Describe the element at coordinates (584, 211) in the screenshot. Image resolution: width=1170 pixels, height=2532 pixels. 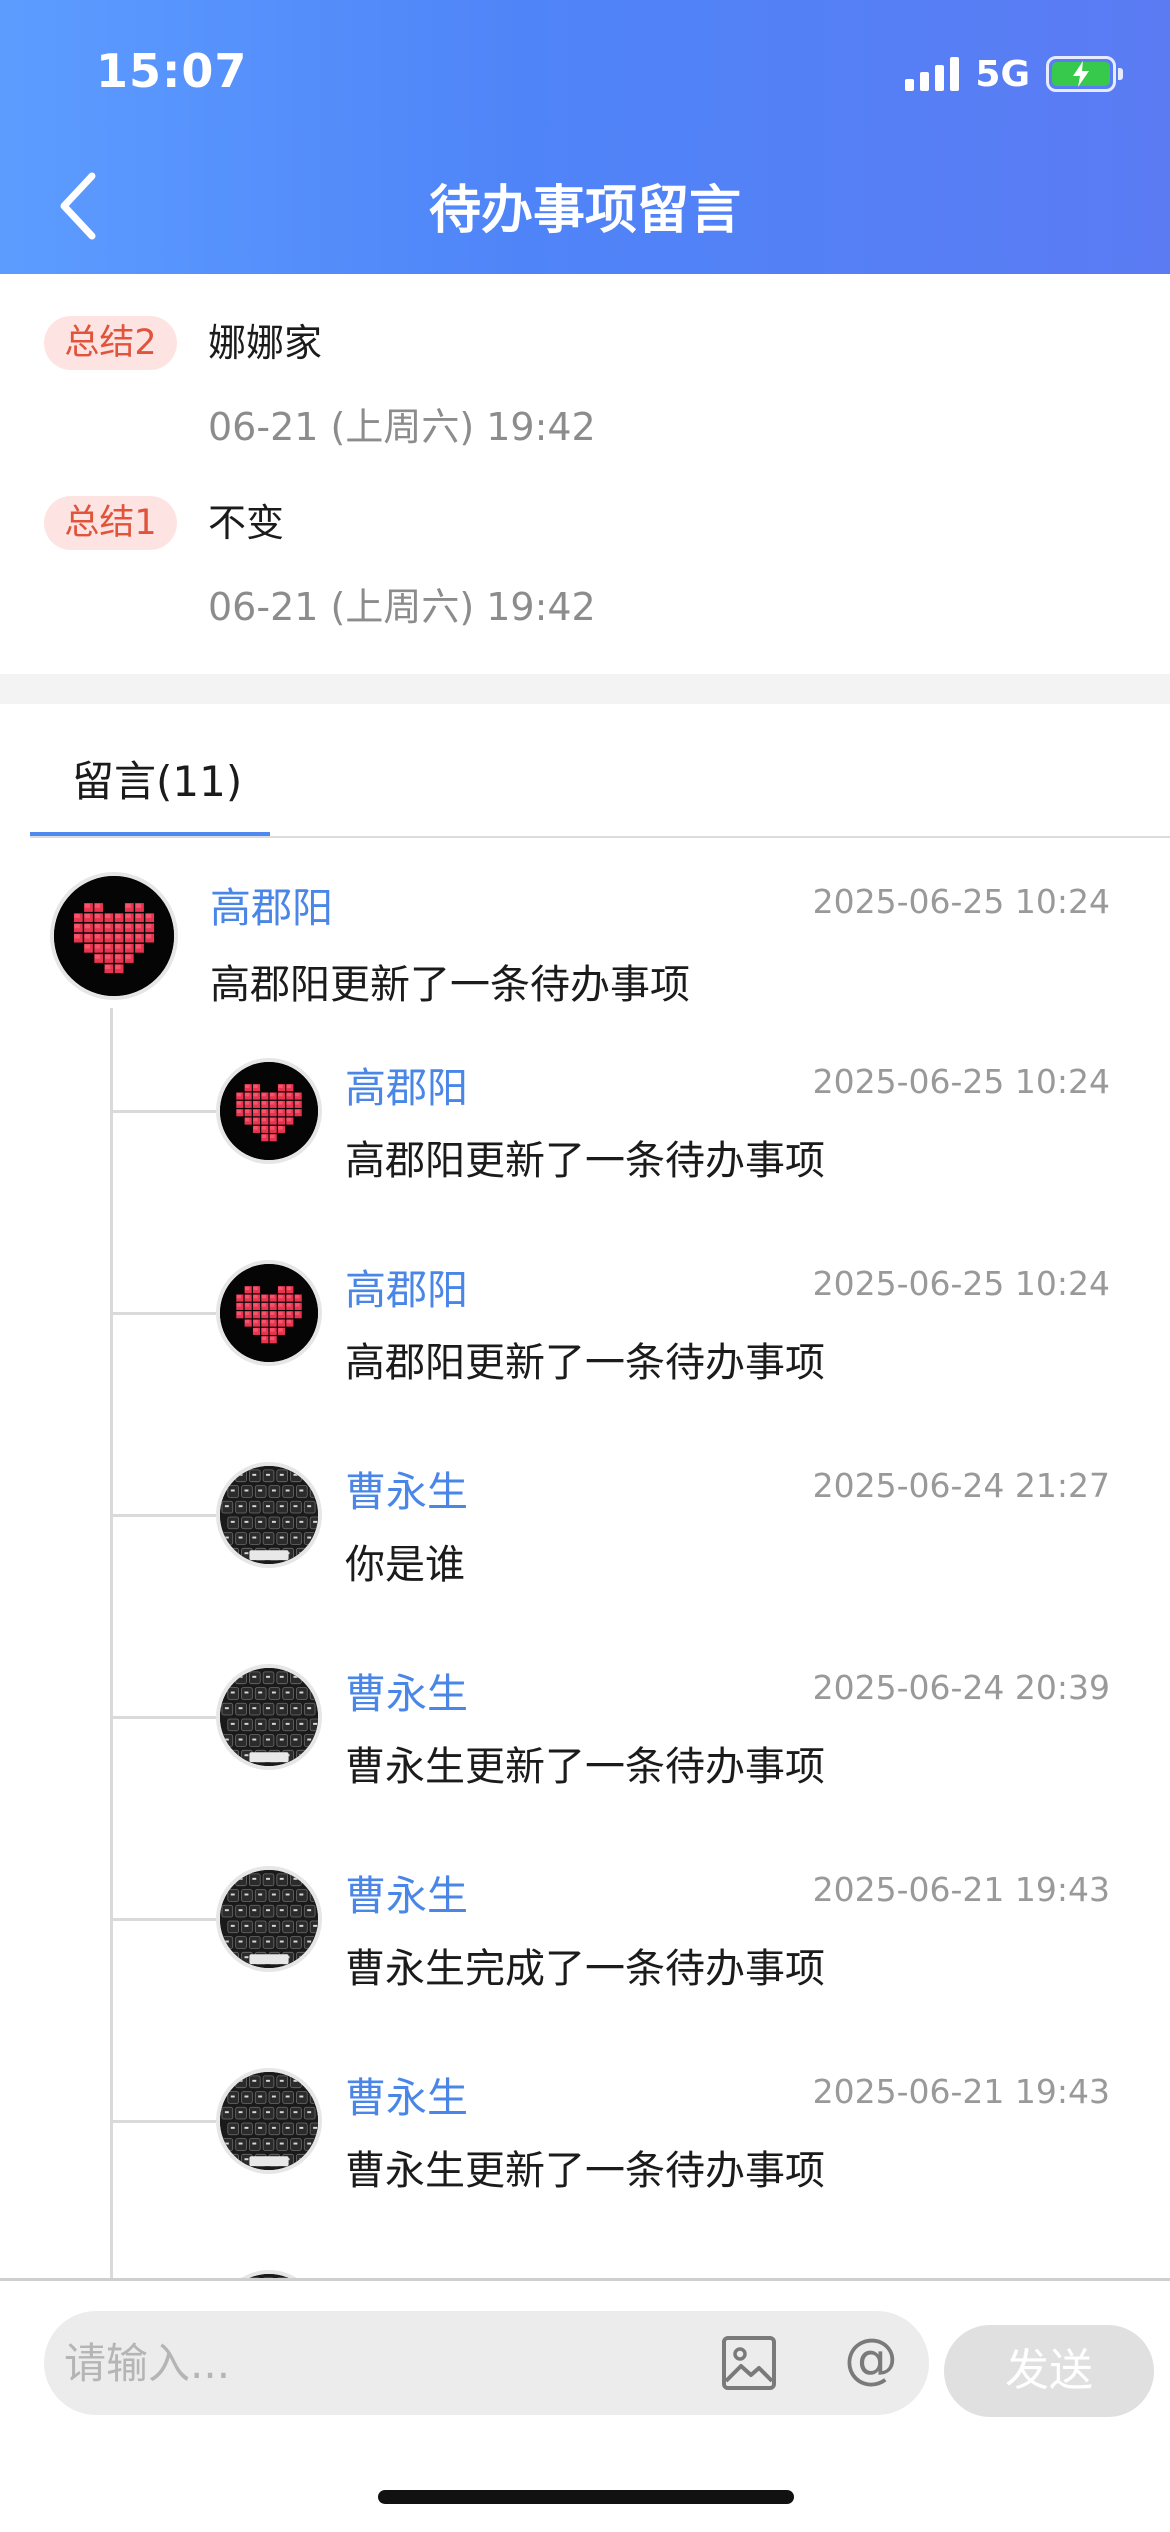
I see `page-title: 待办事项留言` at that location.